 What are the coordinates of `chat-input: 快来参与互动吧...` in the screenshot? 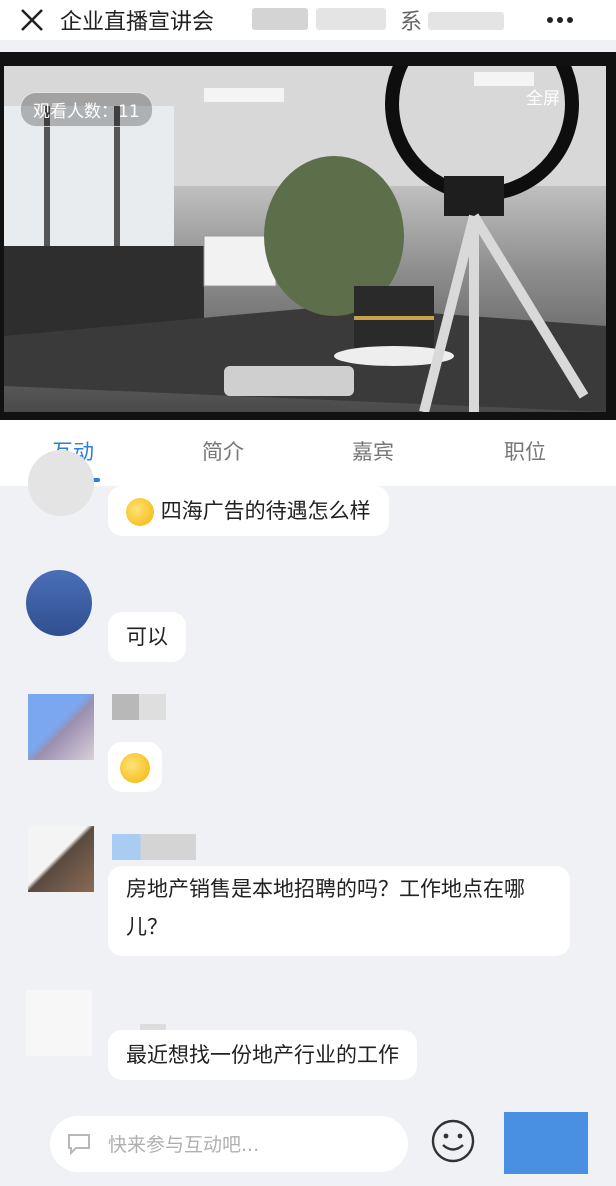 It's located at (229, 1144).